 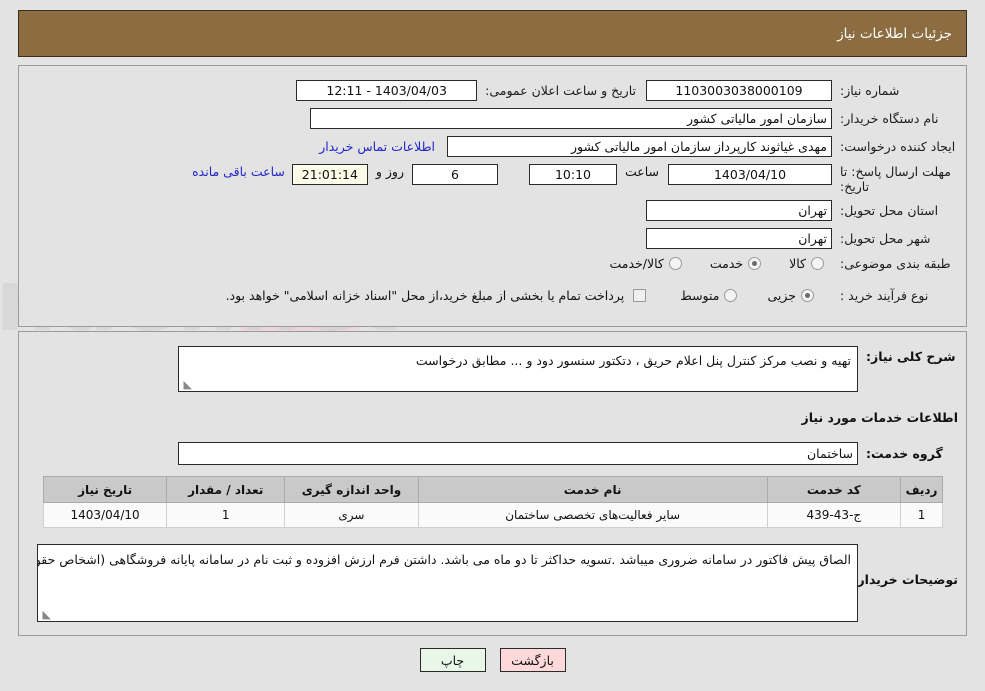 I want to click on general-desc-label: شرح کلی نیاز:, so click(x=911, y=356).